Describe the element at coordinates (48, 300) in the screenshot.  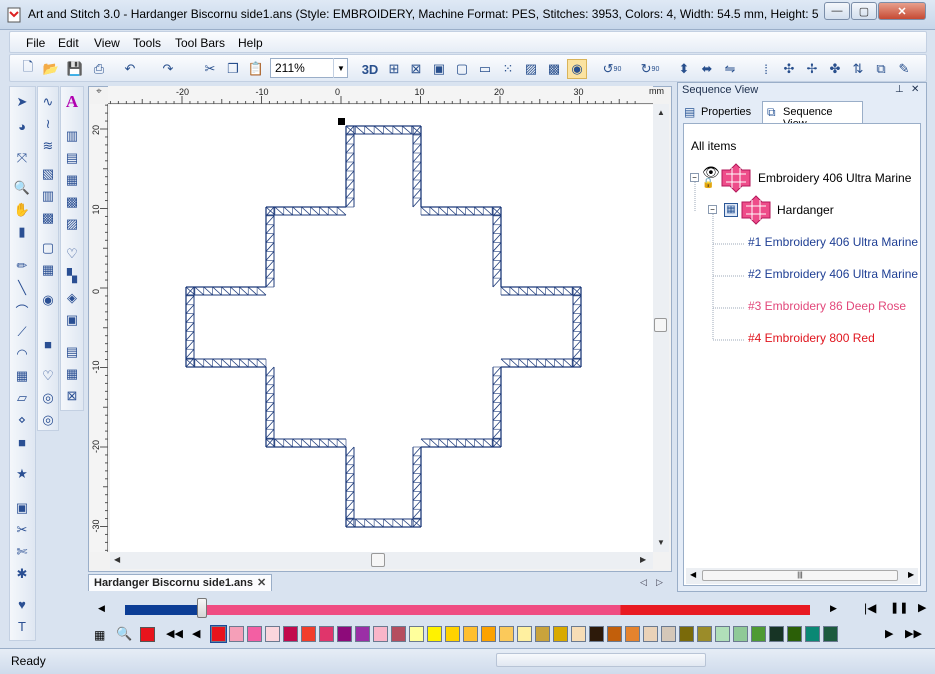
I see `node-point-icon: ◉` at that location.